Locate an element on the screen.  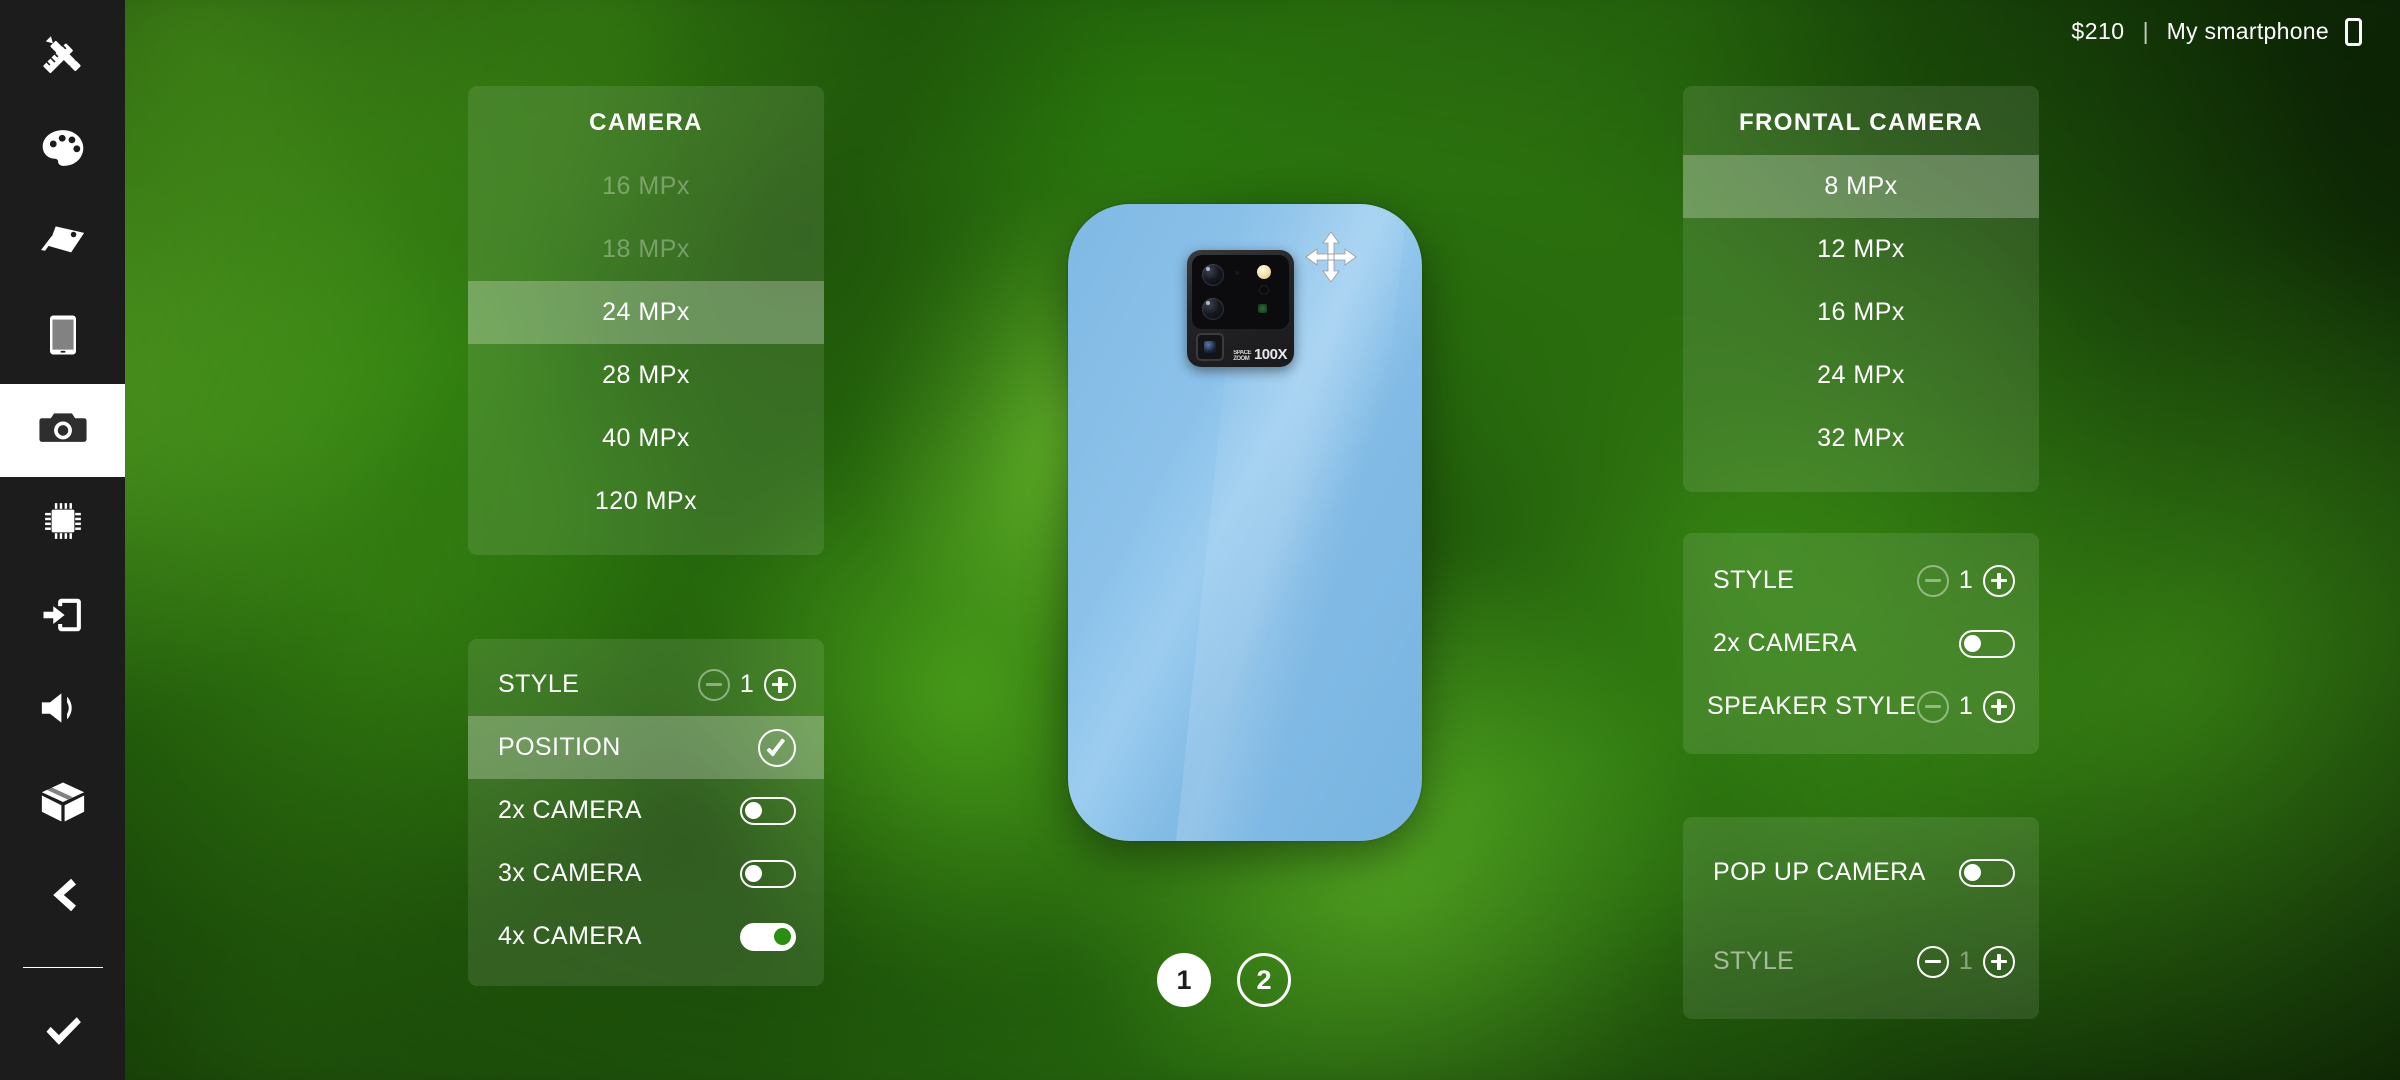
sidebar-item-ports is located at coordinates (62, 617).